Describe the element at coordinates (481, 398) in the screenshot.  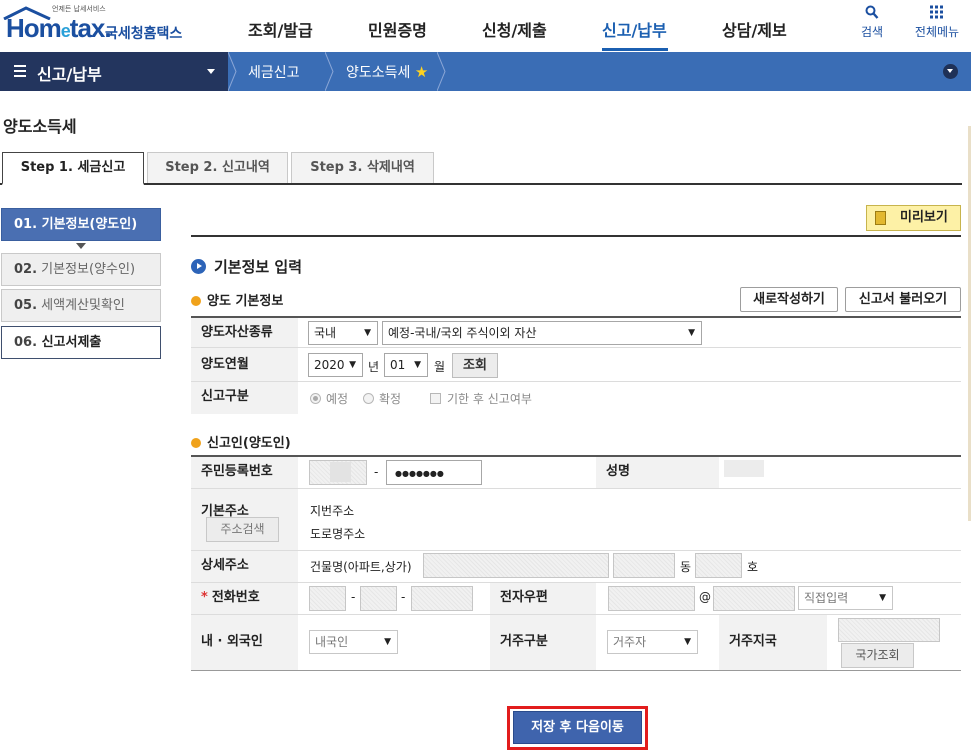
I see `late-report-checkbox: 기한 후 신고여부` at that location.